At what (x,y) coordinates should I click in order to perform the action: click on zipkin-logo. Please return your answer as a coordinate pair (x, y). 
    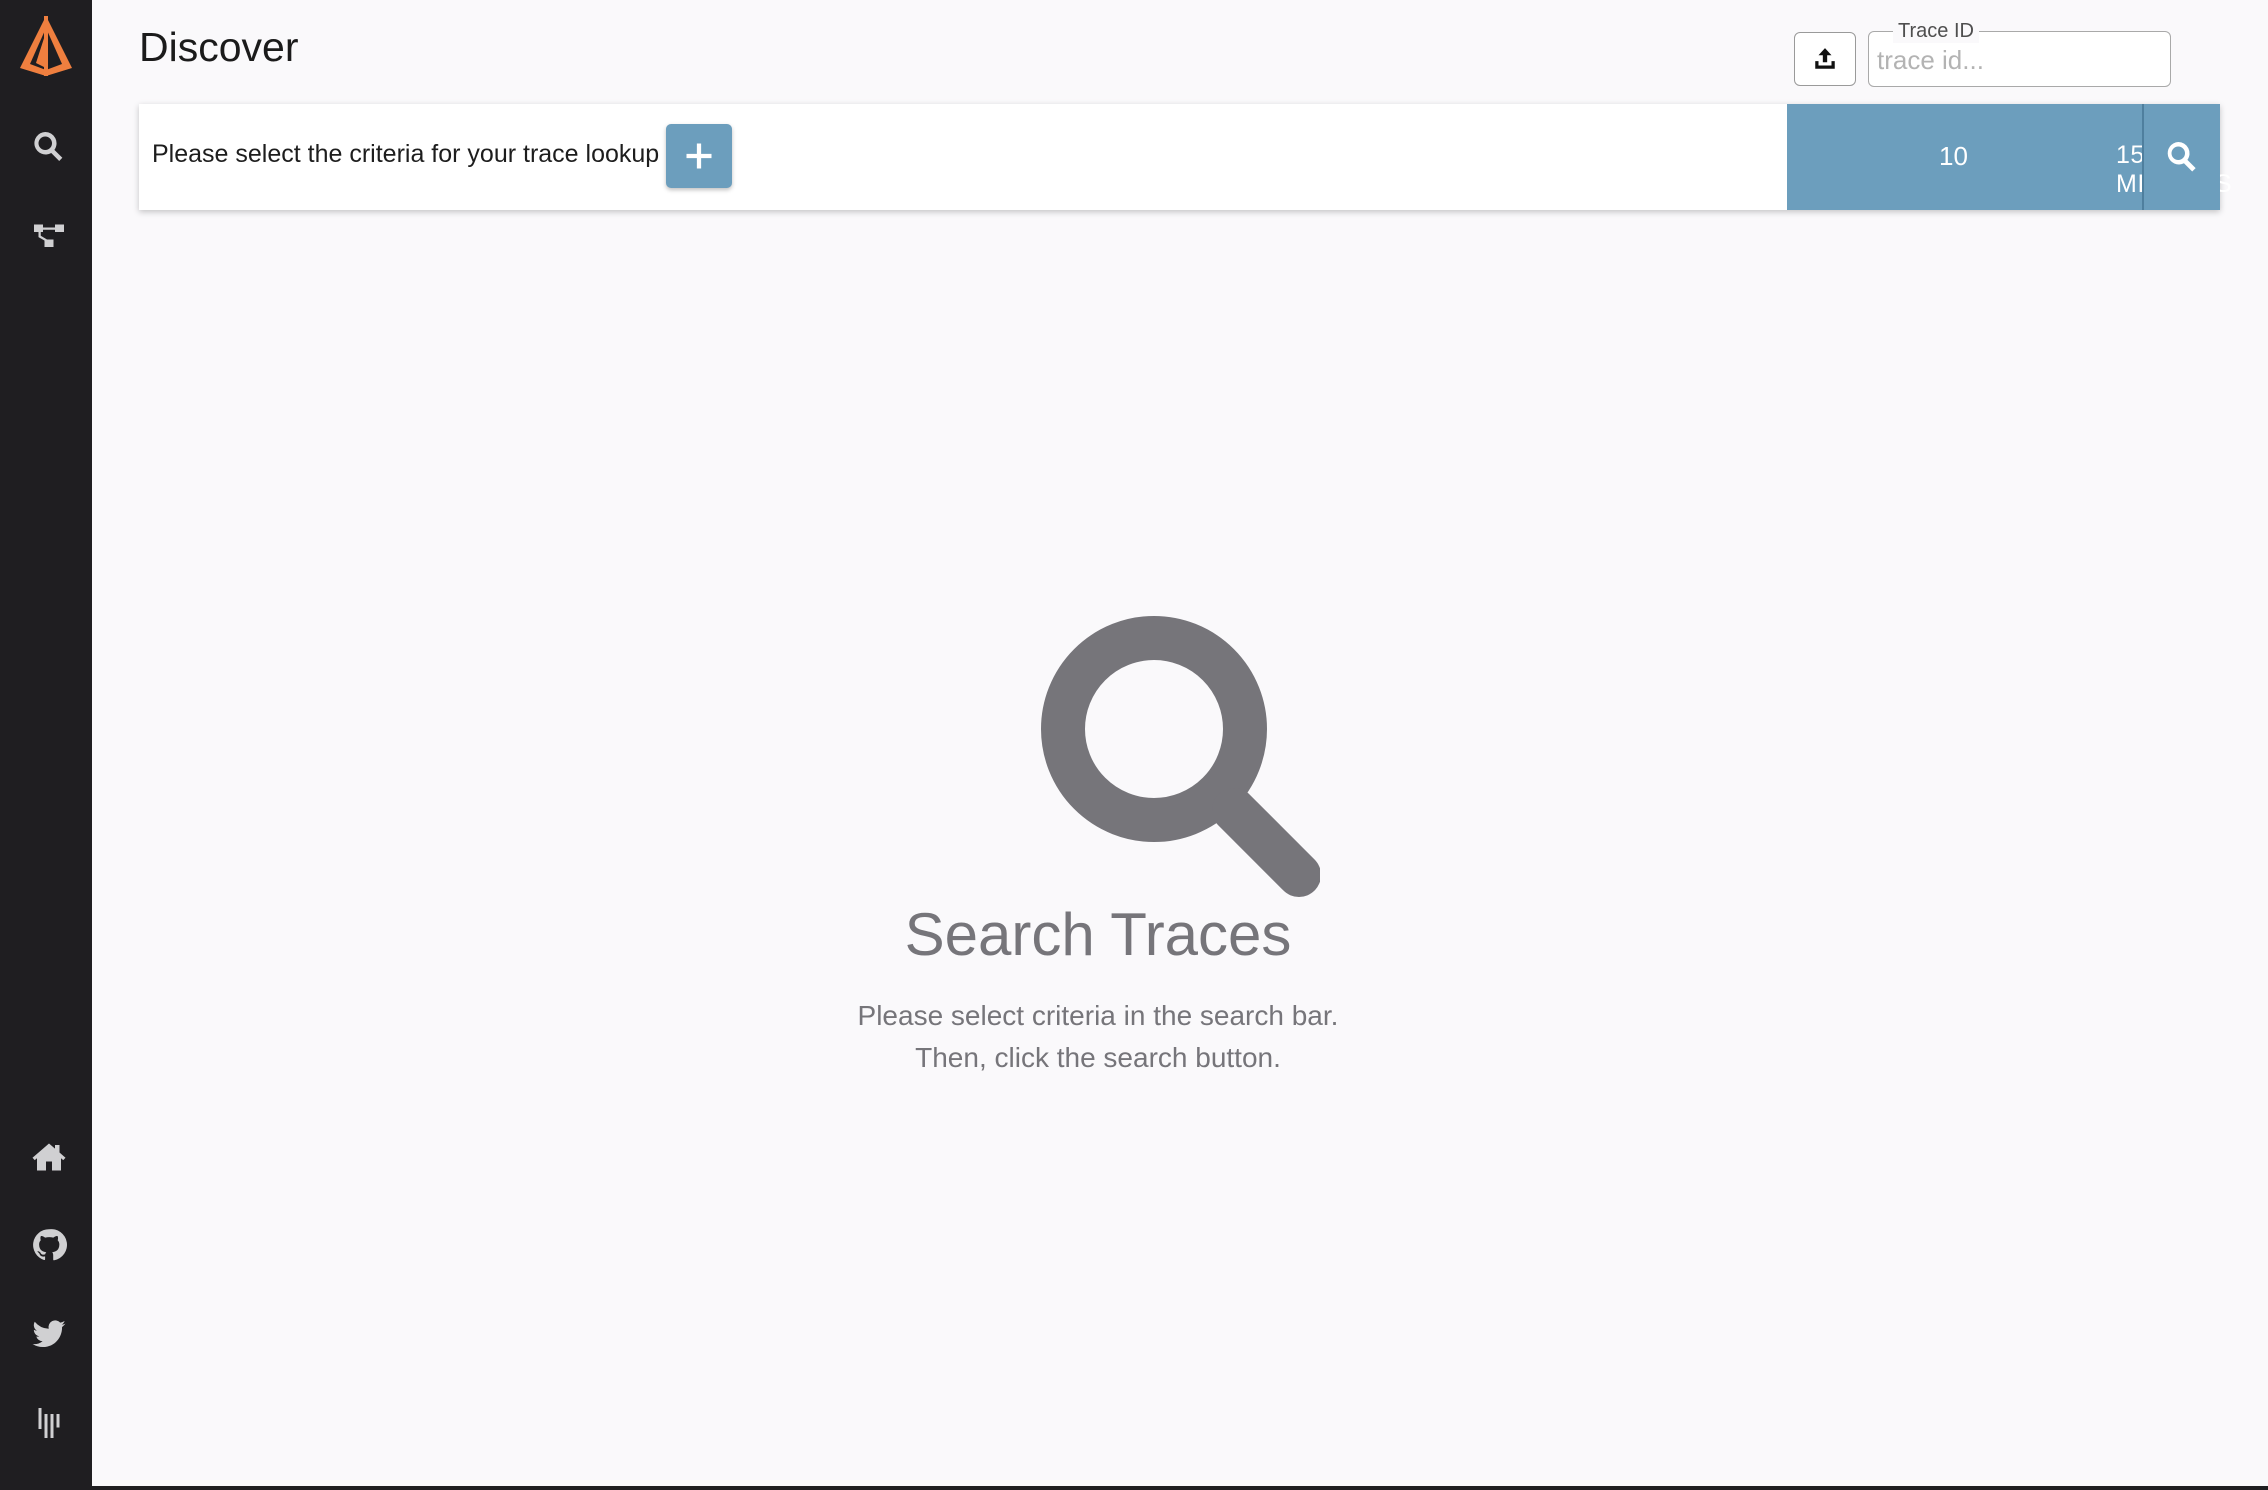
    Looking at the image, I should click on (46, 46).